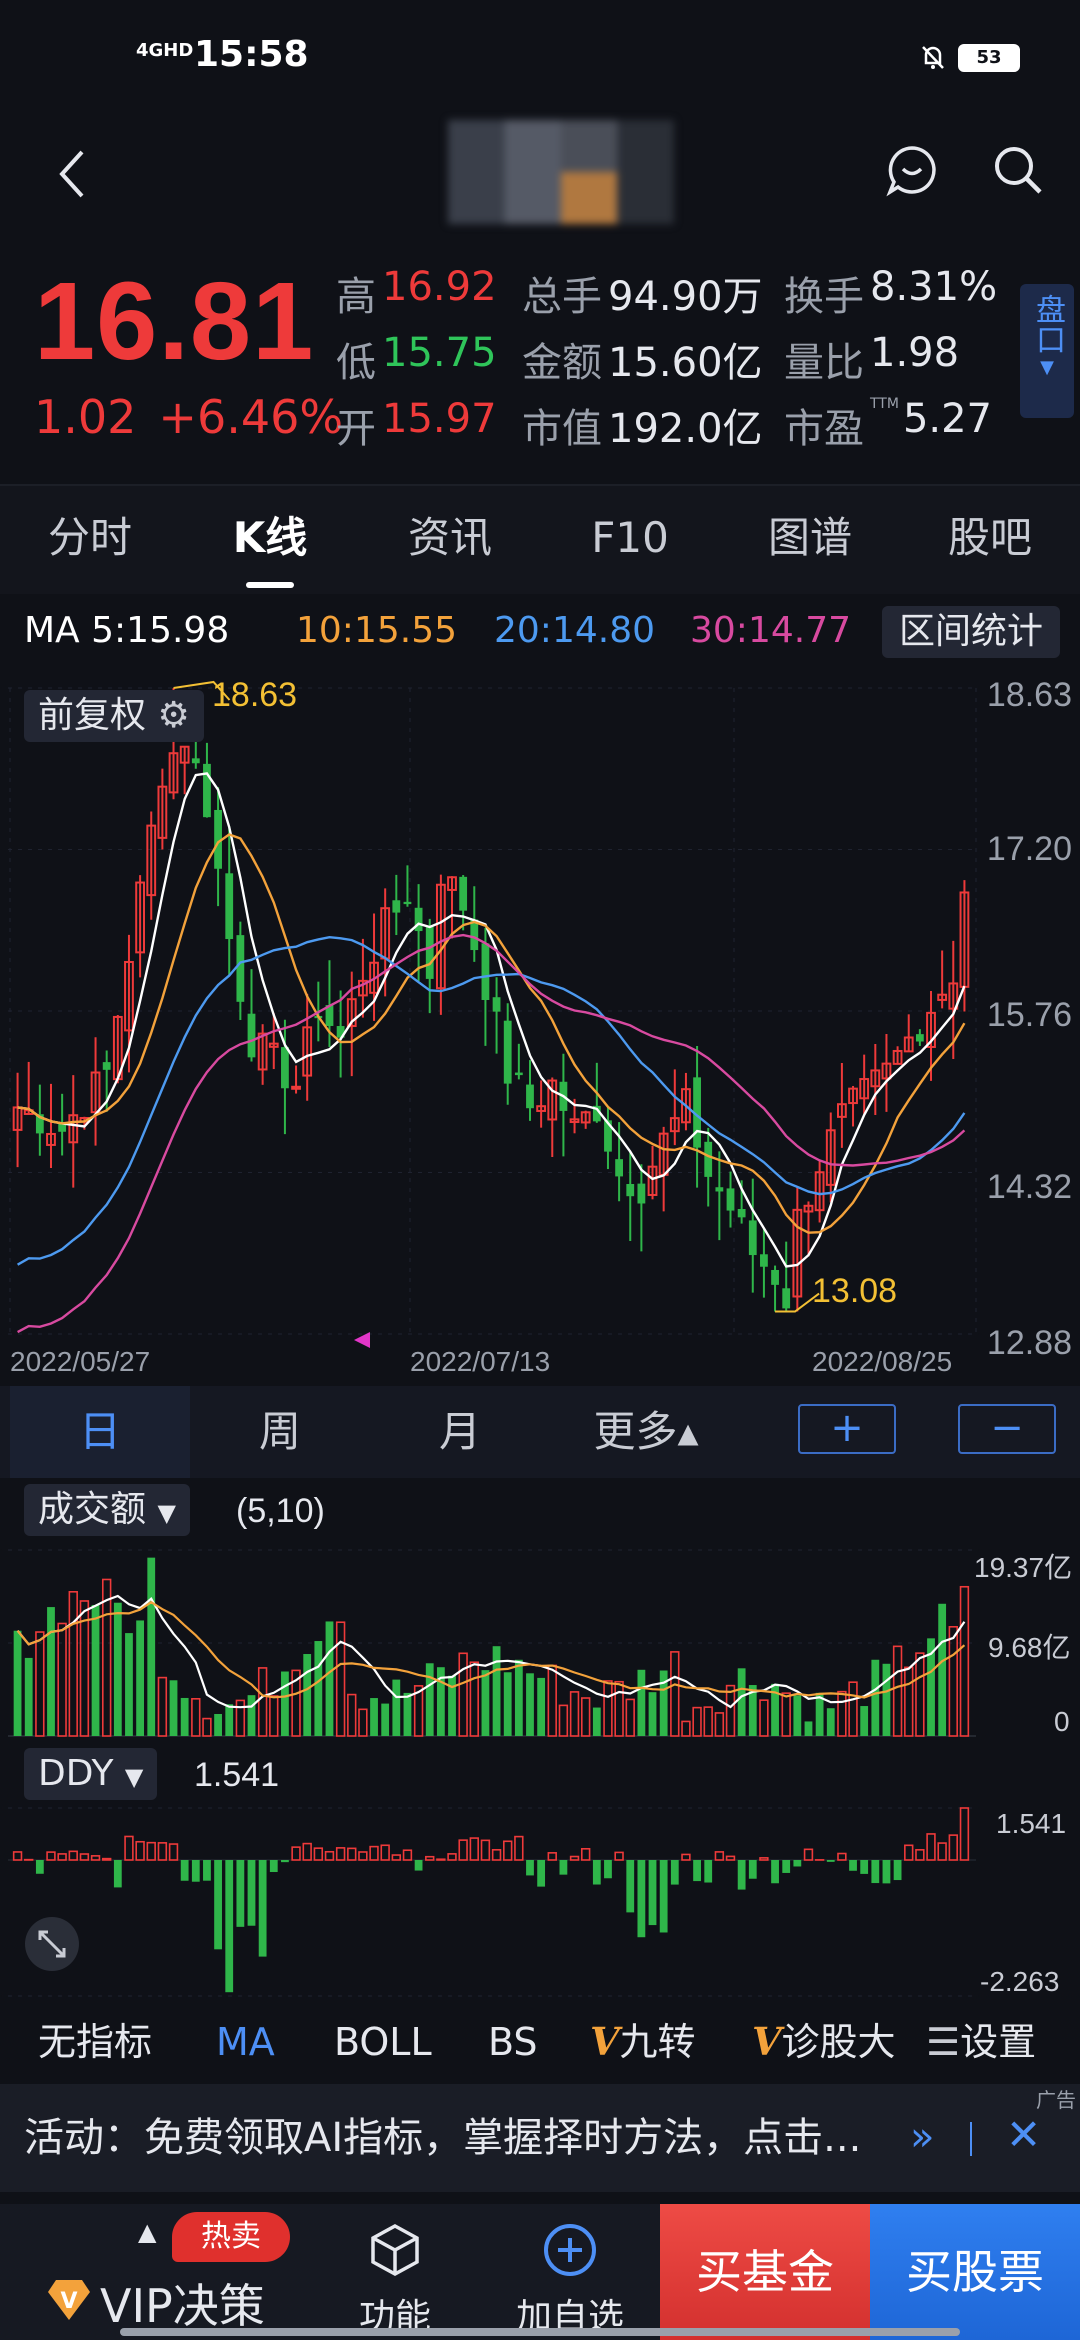 Image resolution: width=1080 pixels, height=2340 pixels. What do you see at coordinates (912, 170) in the screenshot?
I see `chat-bubble-icon` at bounding box center [912, 170].